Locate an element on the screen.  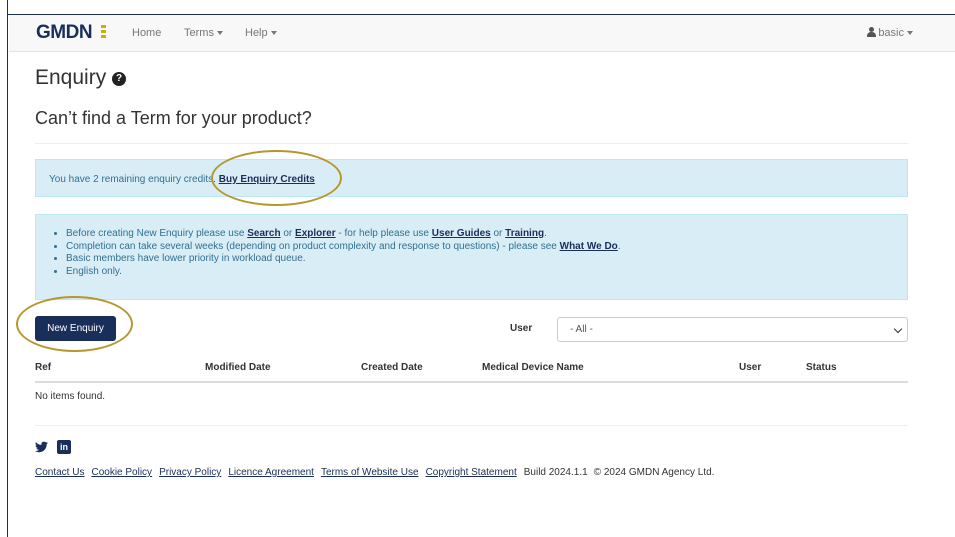
user-menu-label: basic is located at coordinates (891, 33).